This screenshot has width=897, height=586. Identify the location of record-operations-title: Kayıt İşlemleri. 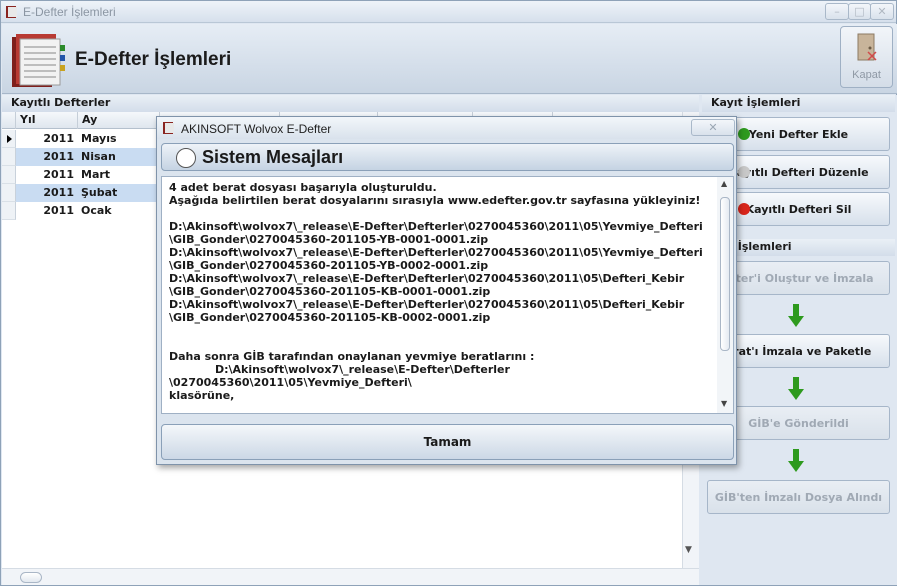
(798, 103).